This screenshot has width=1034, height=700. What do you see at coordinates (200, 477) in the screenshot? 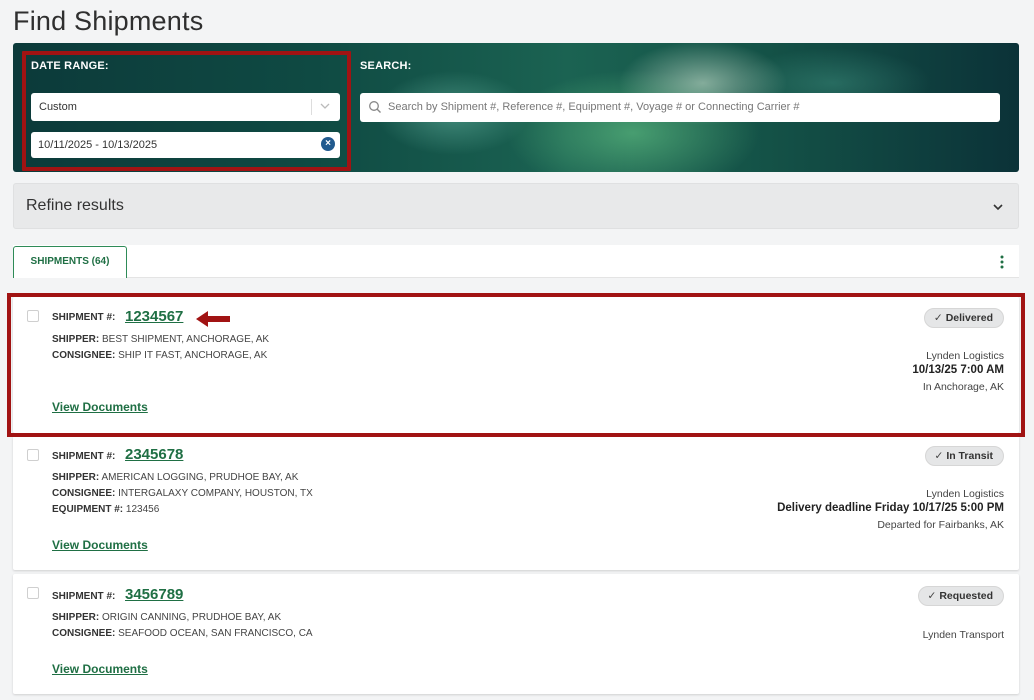
I see `shipper-value: AMERICAN LOGGING, PRUDHOE BAY, AK` at bounding box center [200, 477].